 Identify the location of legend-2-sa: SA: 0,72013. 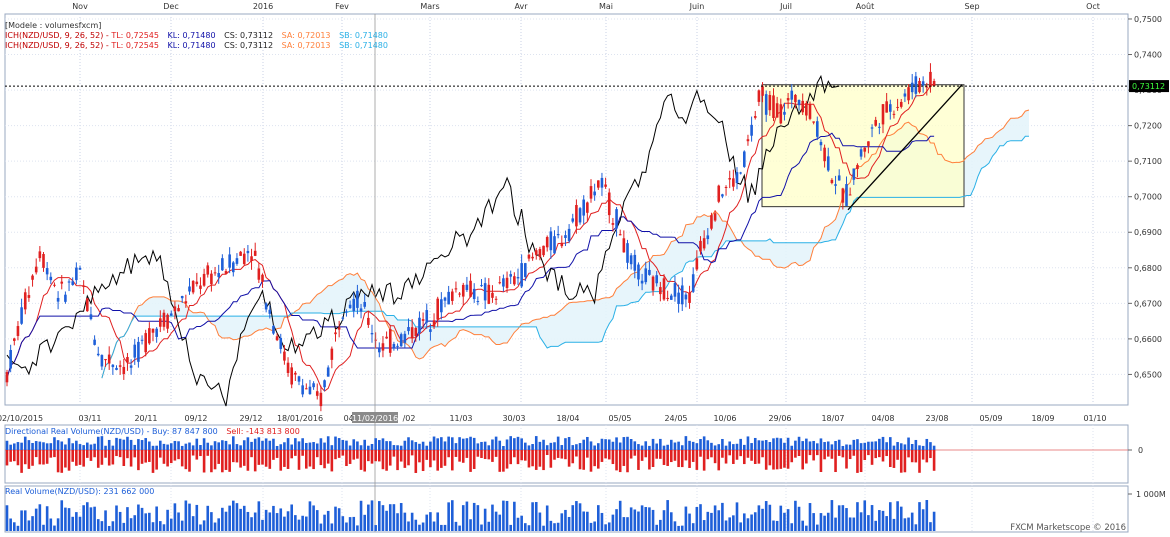
(306, 35).